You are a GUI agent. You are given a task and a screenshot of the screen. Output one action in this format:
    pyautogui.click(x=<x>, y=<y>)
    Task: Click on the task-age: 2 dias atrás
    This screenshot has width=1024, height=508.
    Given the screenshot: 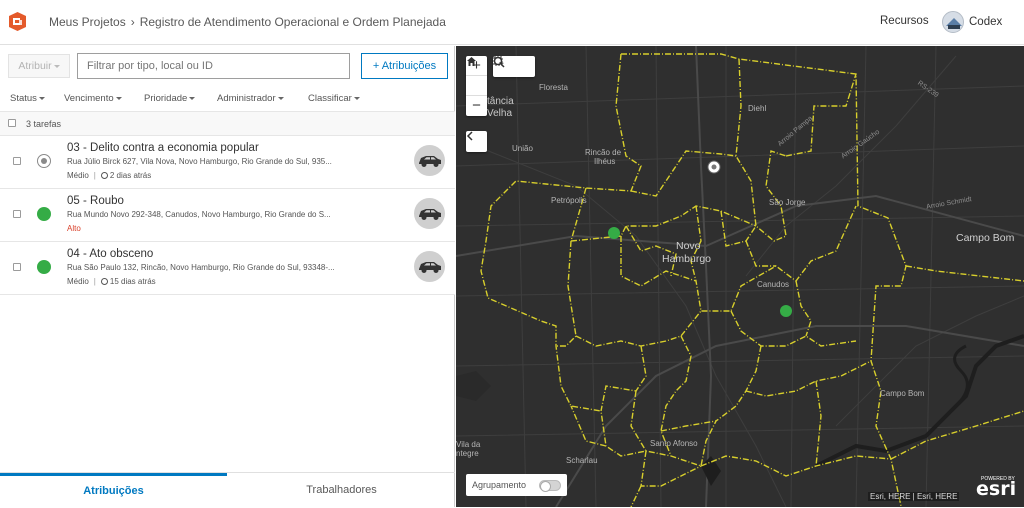 What is the action you would take?
    pyautogui.click(x=130, y=175)
    